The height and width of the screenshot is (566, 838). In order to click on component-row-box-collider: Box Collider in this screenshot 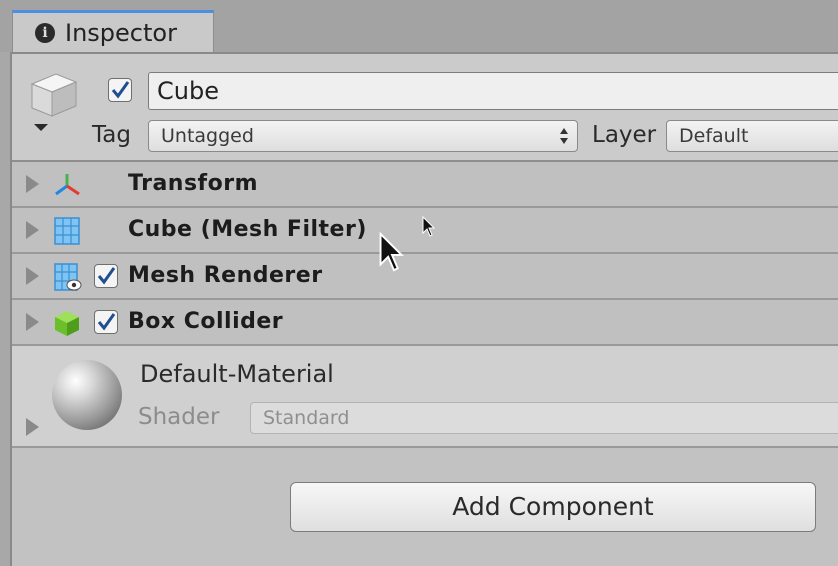, I will do `click(425, 323)`.